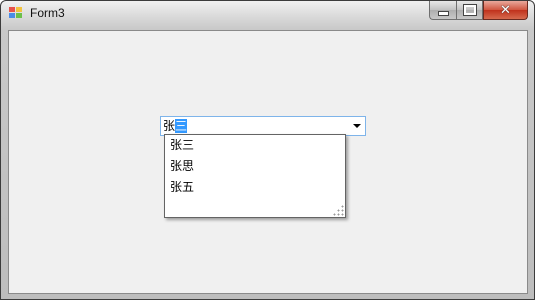 The image size is (535, 300). I want to click on close-icon: ✕, so click(505, 10).